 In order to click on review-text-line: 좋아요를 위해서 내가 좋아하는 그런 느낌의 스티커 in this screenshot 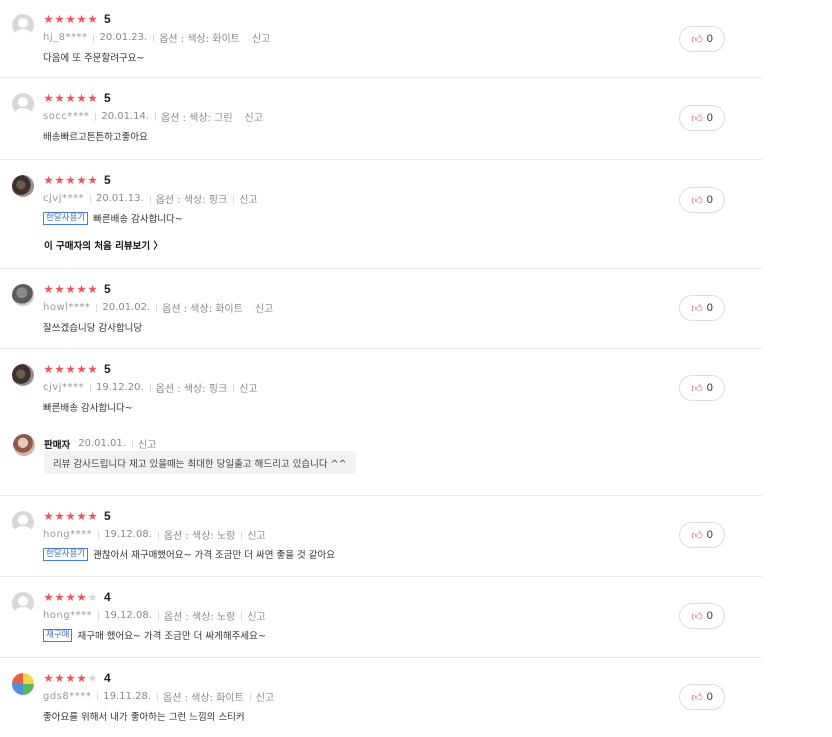, I will do `click(144, 716)`.